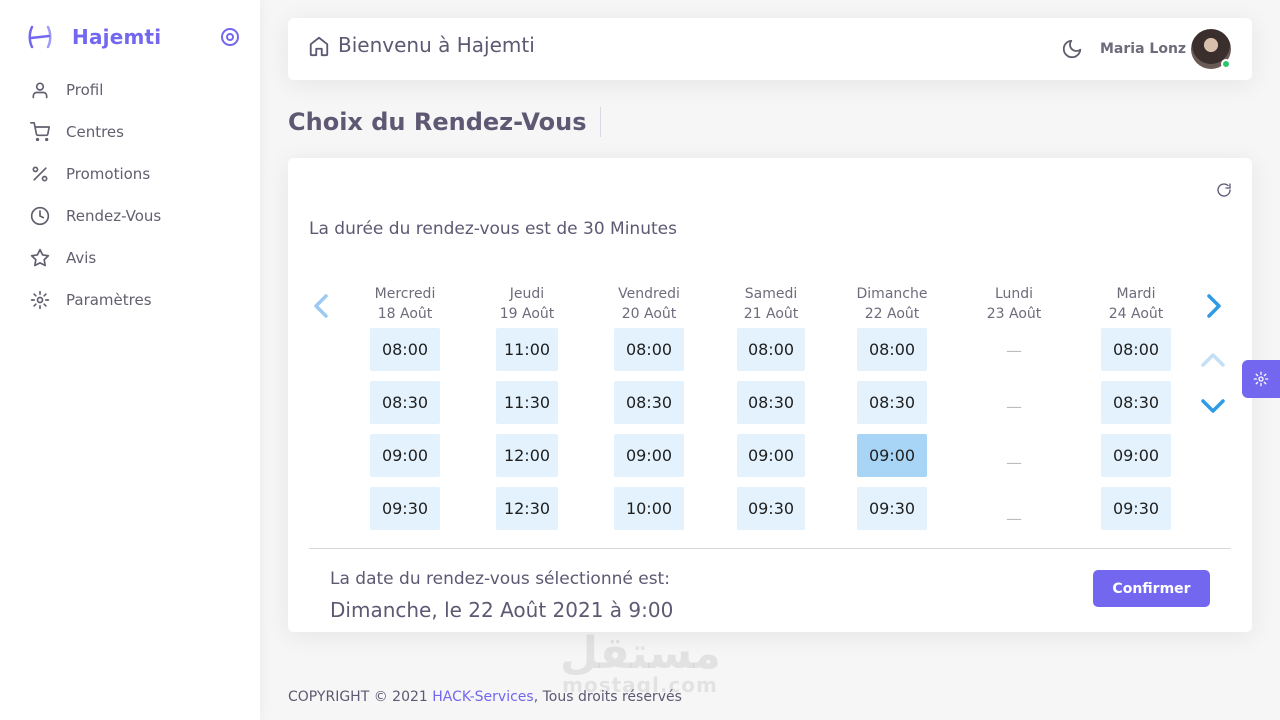 The height and width of the screenshot is (720, 1280). What do you see at coordinates (405, 294) in the screenshot?
I see `day-name: Mercredi` at bounding box center [405, 294].